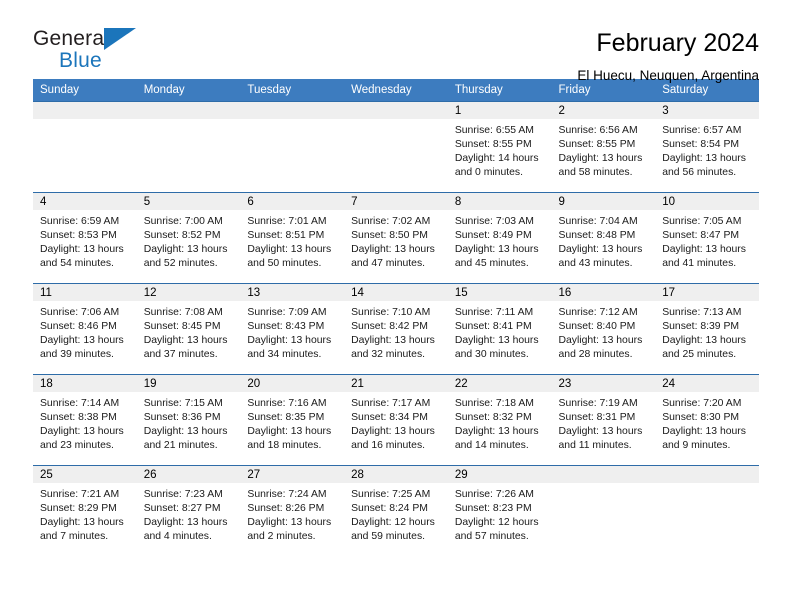 The image size is (792, 612). I want to click on daylight-text-line2: and 9 minutes., so click(696, 445).